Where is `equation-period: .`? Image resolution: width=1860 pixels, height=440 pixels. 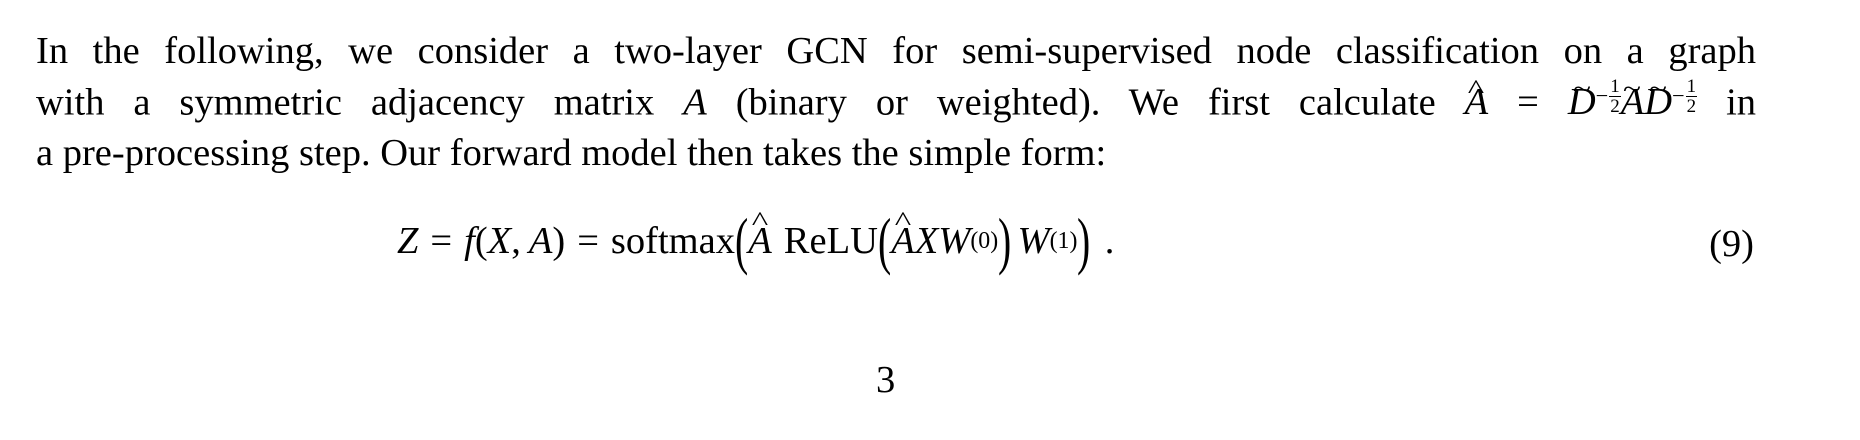 equation-period: . is located at coordinates (1109, 241).